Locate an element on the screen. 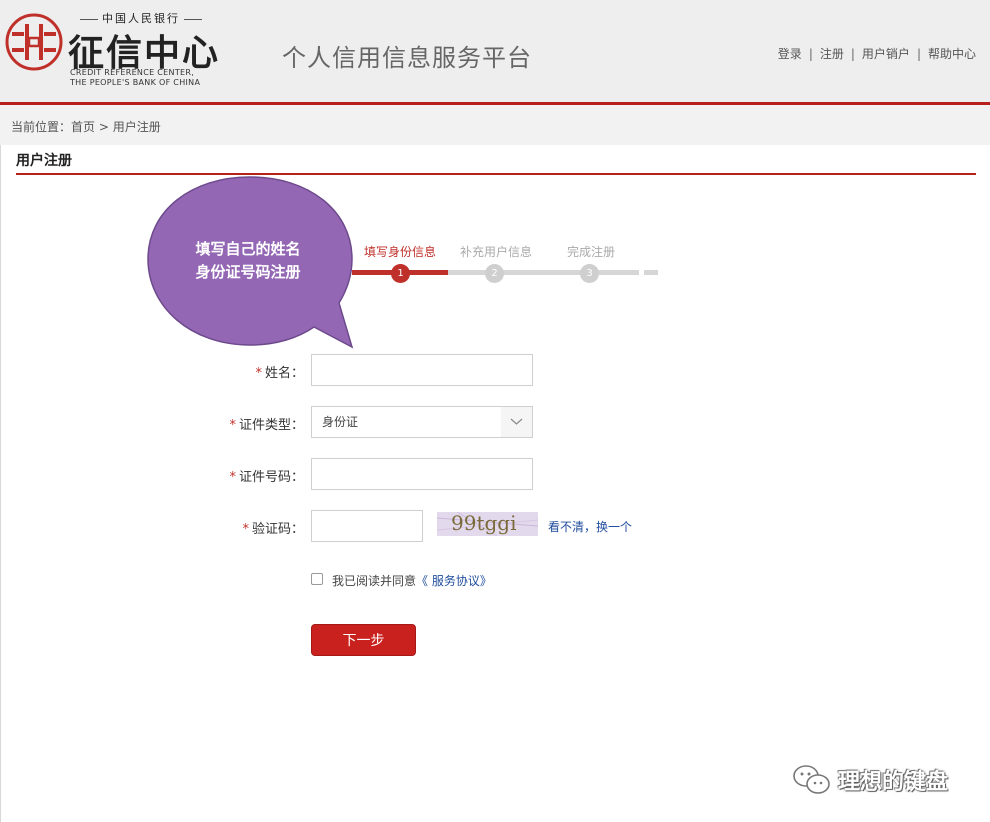  agree-checkbox is located at coordinates (317, 579).